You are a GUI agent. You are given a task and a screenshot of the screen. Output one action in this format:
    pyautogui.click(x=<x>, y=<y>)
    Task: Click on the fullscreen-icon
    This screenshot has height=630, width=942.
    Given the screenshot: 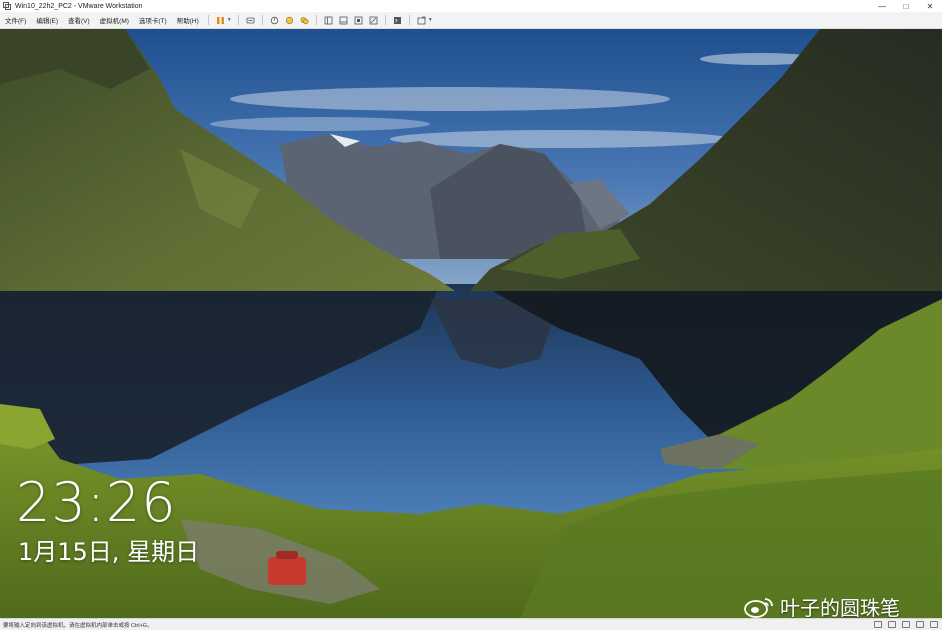 What is the action you would take?
    pyautogui.click(x=358, y=20)
    